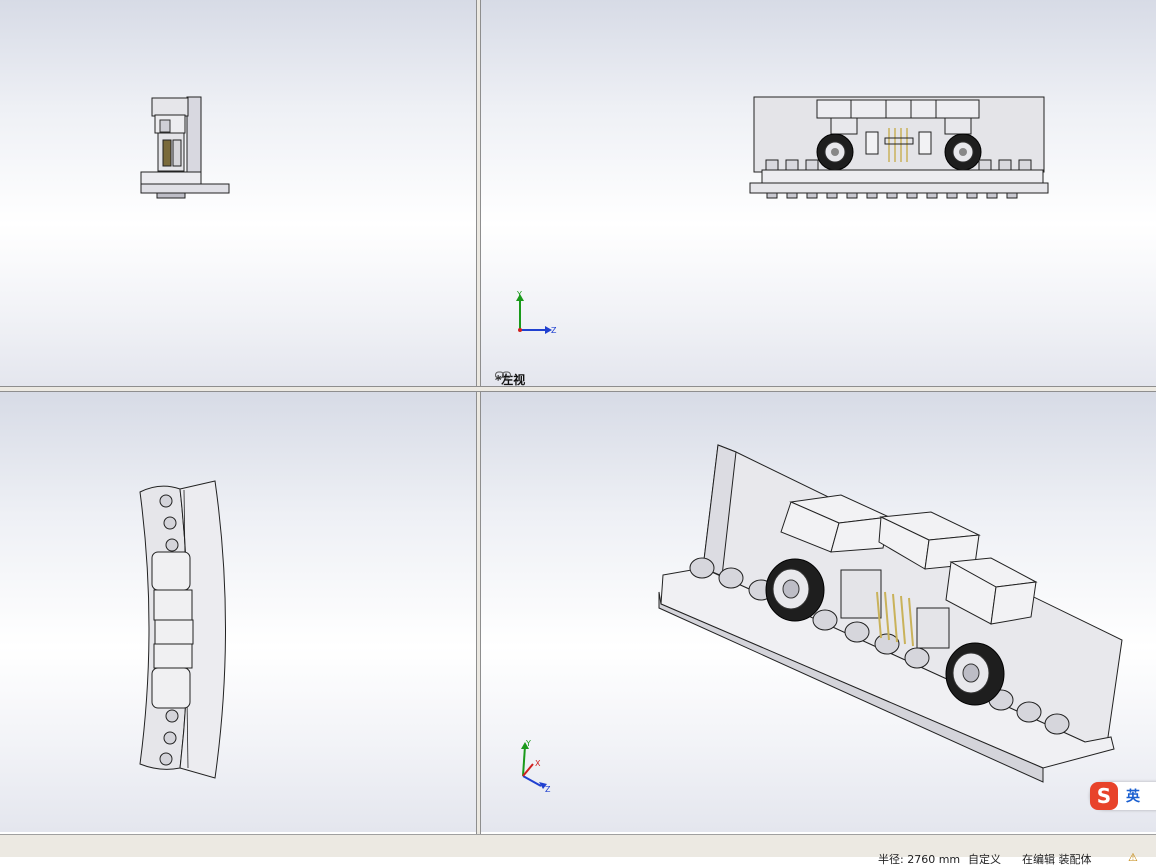  What do you see at coordinates (1133, 857) in the screenshot?
I see `rebuild-warning-icon: ⚠` at bounding box center [1133, 857].